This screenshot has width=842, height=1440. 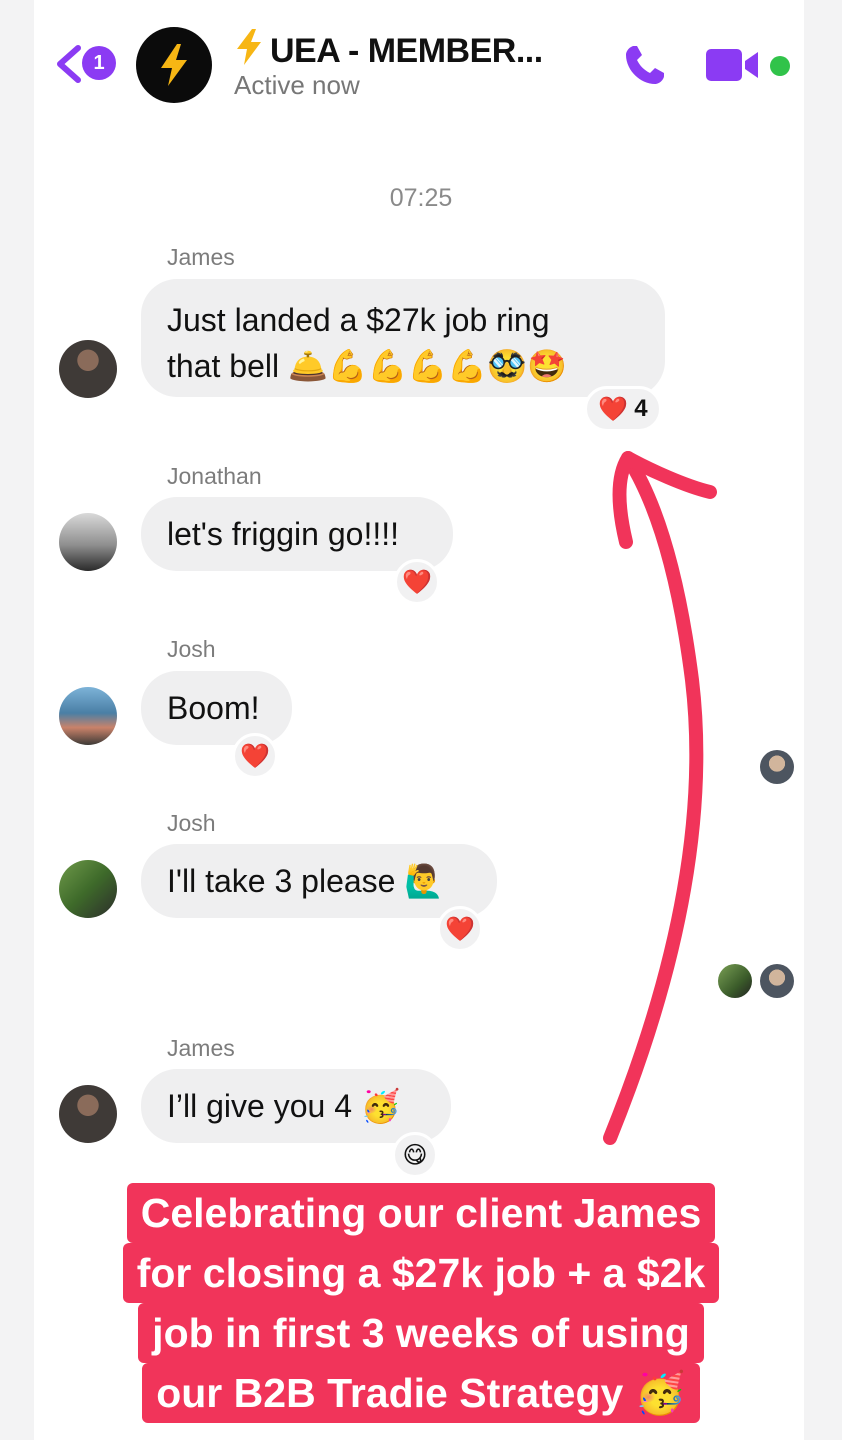 I want to click on caption-line-2: for closing a $27k job + a $2k, so click(x=421, y=1273).